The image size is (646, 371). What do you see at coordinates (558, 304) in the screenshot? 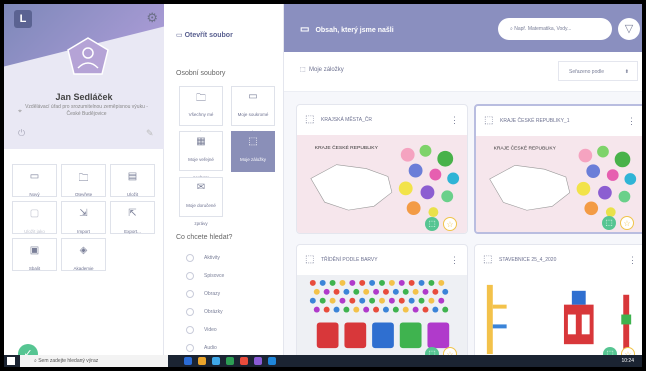
I see `content-card: STAVEBNICE 25_4_2020 ⋮ ⬚ ☆` at bounding box center [558, 304].